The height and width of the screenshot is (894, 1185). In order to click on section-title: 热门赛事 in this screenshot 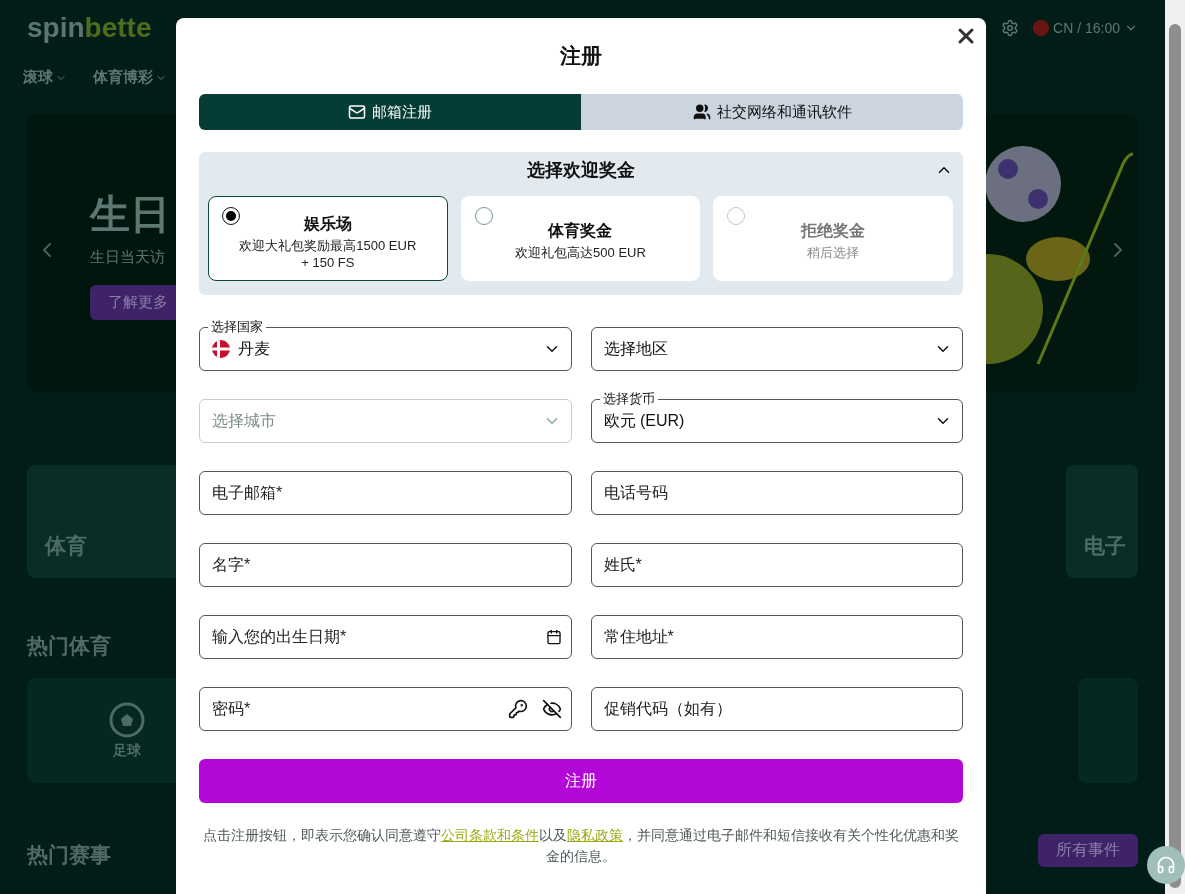, I will do `click(69, 855)`.